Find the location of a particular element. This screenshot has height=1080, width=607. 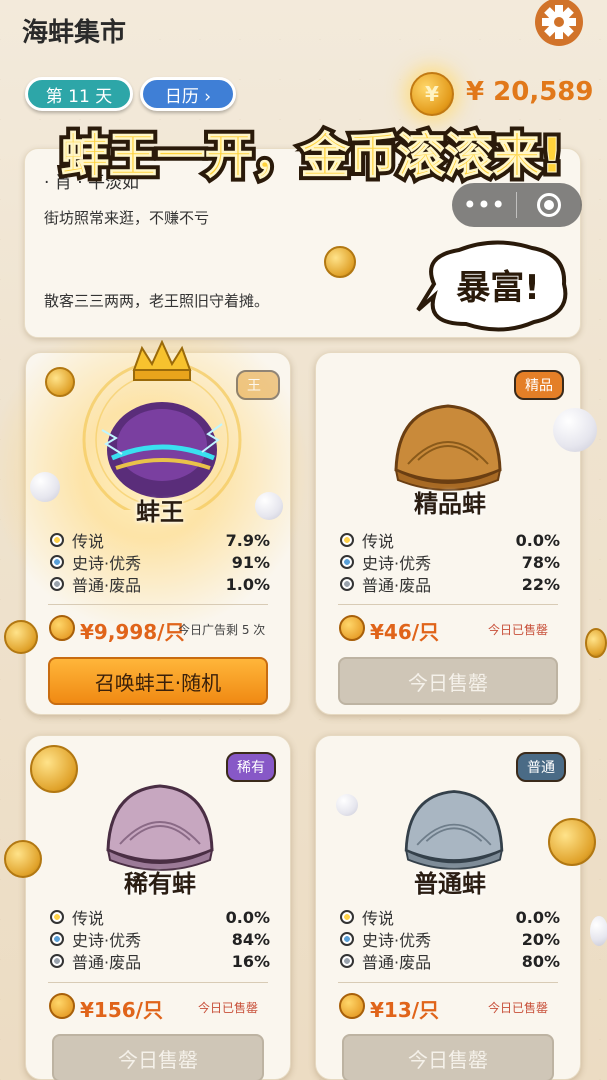

speech-bubble: 暴富! is located at coordinates (494, 286).